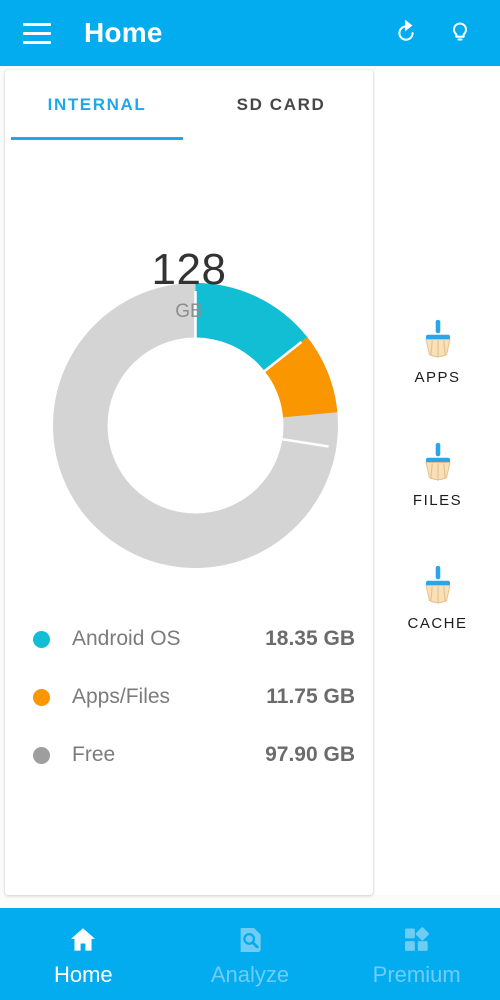 This screenshot has height=1000, width=500. What do you see at coordinates (121, 696) in the screenshot?
I see `legend-label: Apps/Files` at bounding box center [121, 696].